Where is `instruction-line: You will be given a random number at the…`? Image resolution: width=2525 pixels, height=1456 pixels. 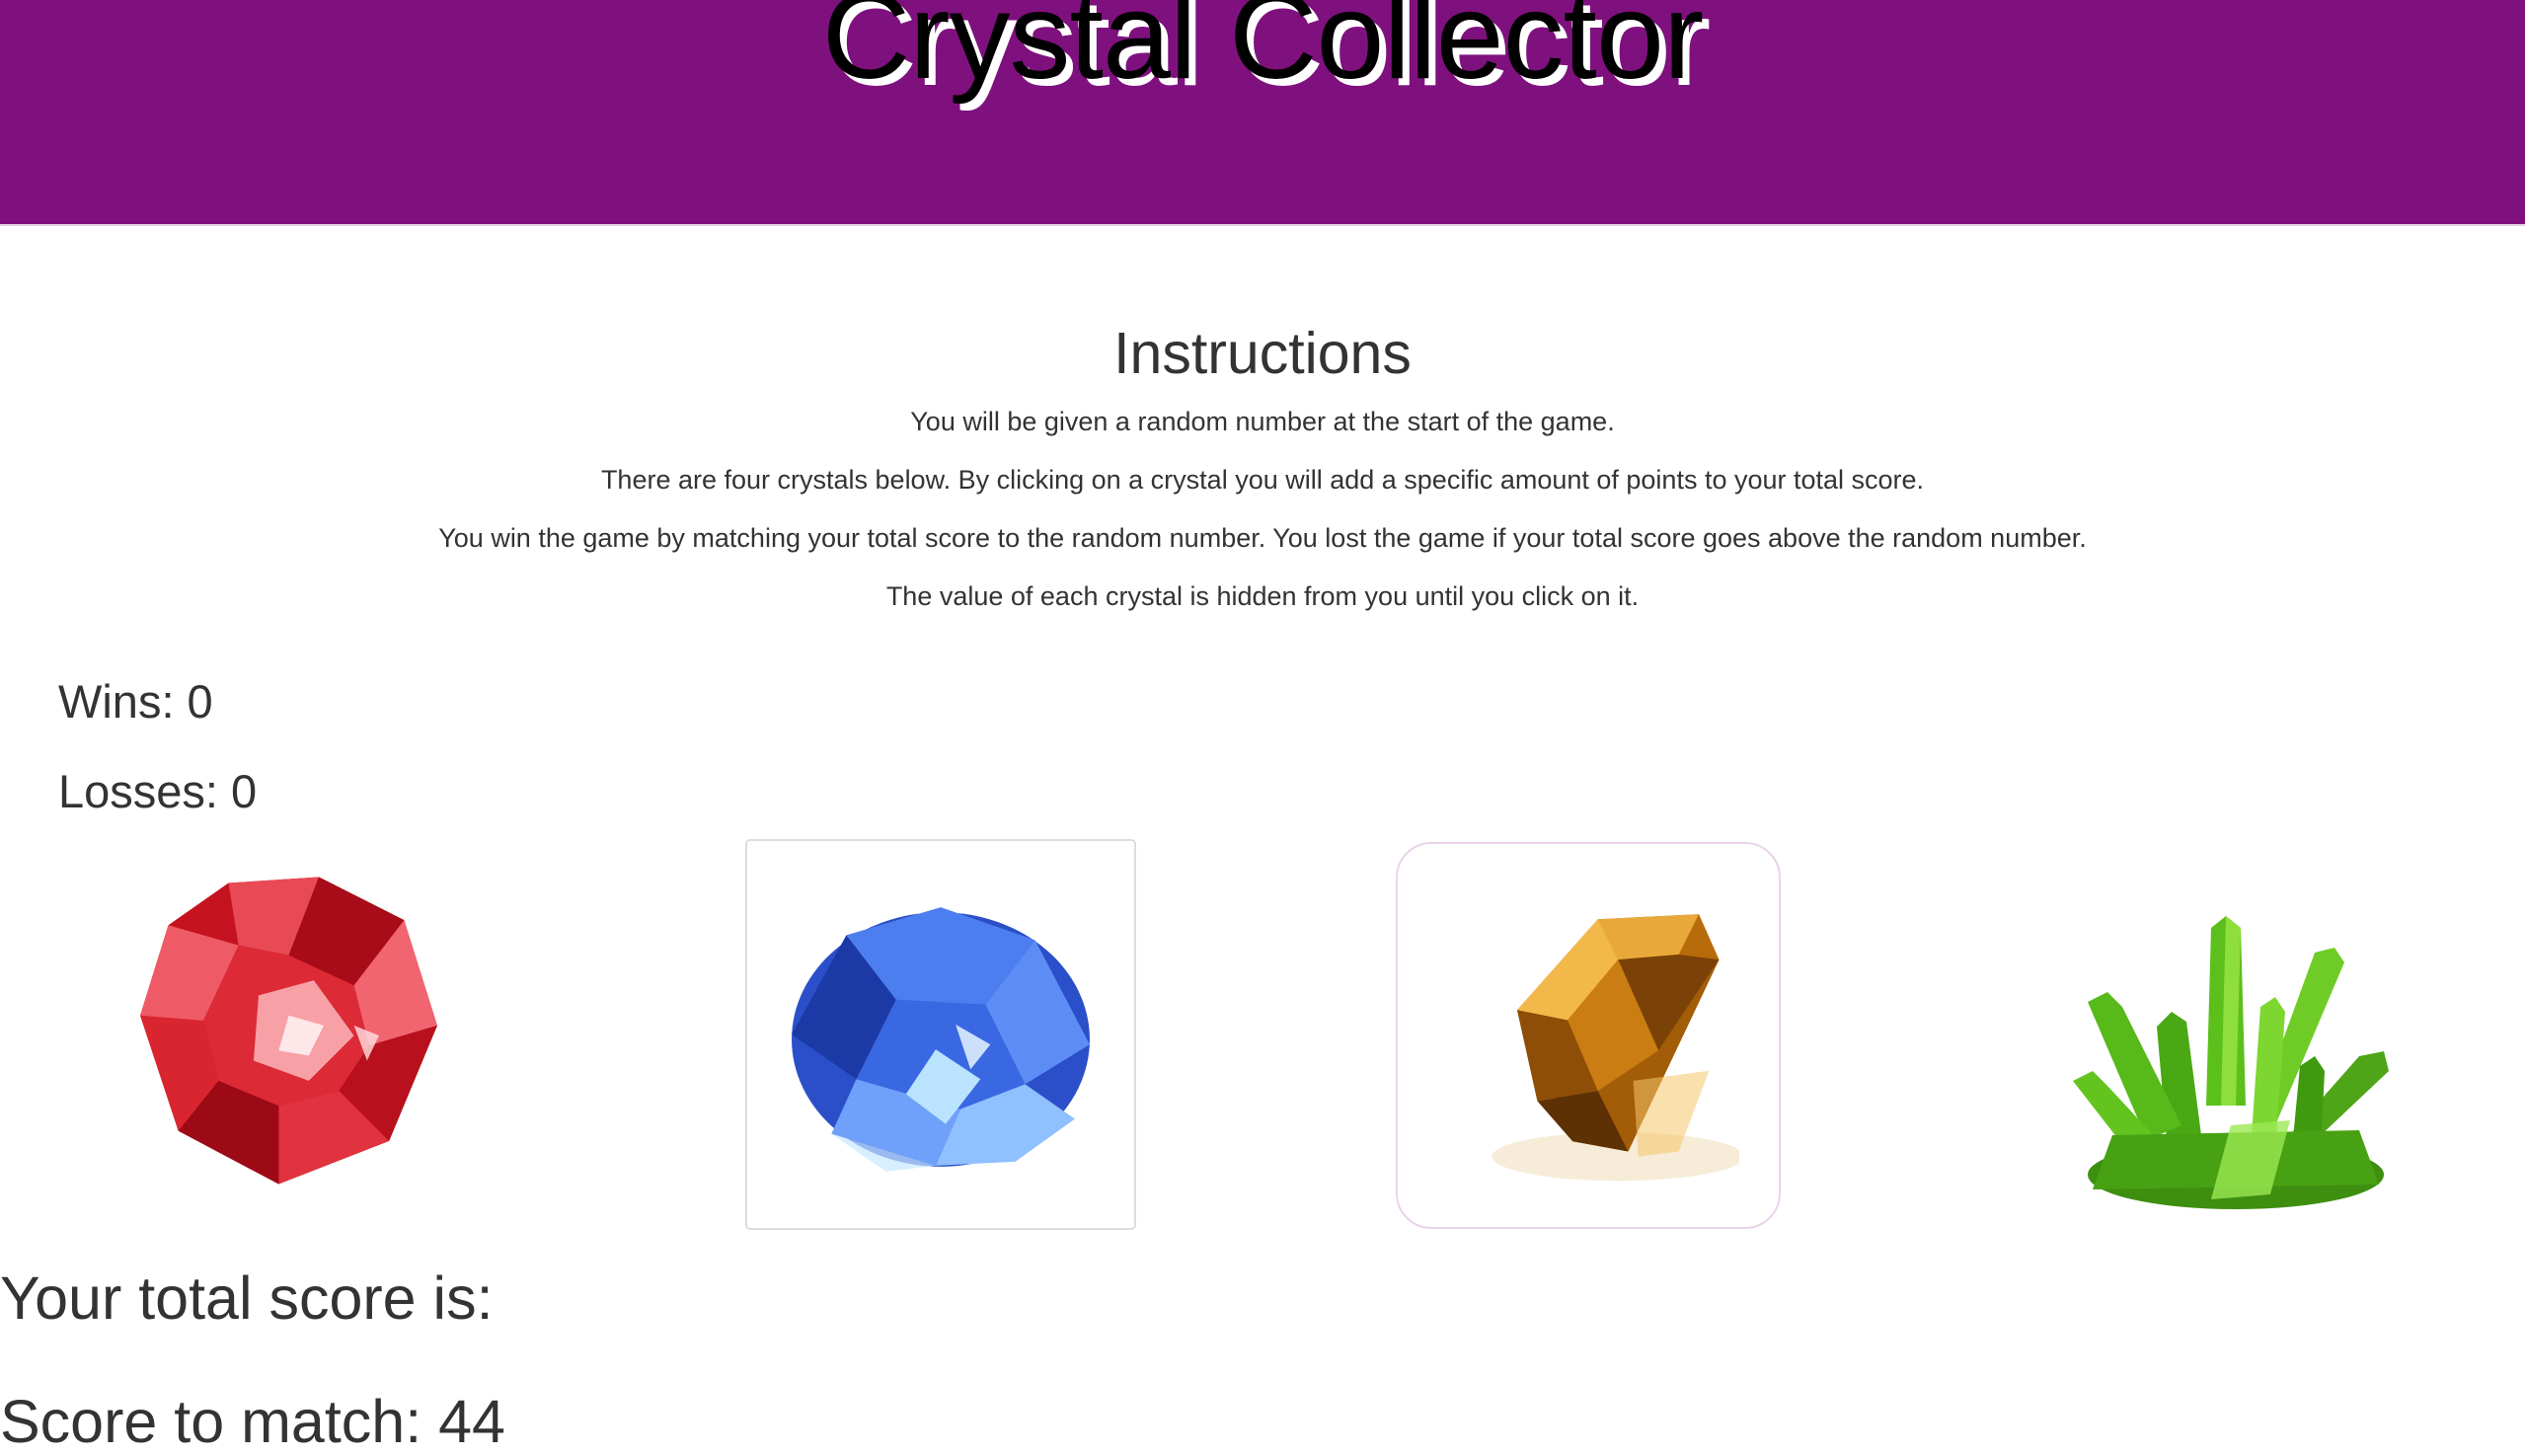
instruction-line: You will be given a random number at the… is located at coordinates (1262, 421).